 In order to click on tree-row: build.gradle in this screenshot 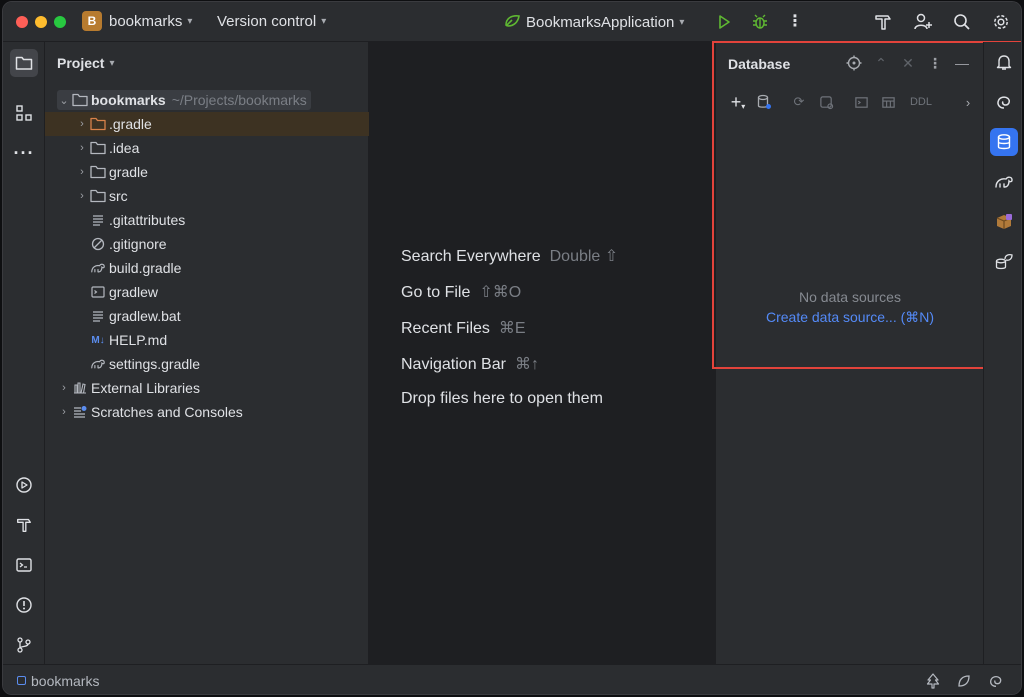, I will do `click(207, 268)`.